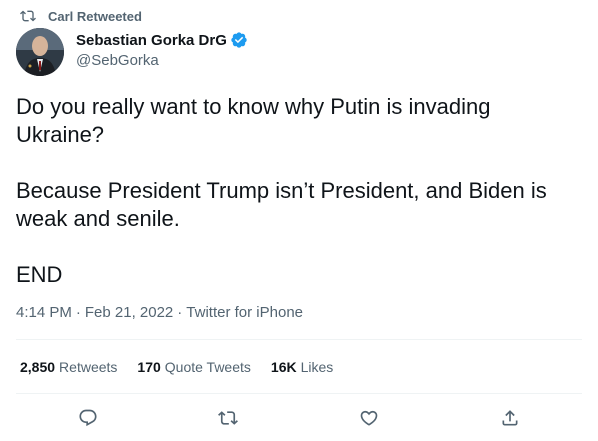 The height and width of the screenshot is (441, 598). I want to click on avatar, so click(40, 52).